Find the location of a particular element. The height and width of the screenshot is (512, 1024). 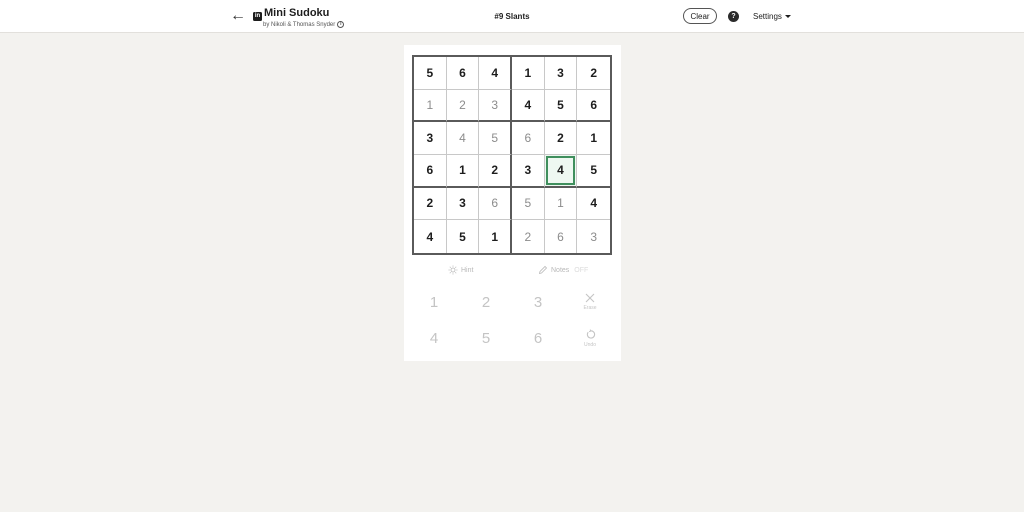

game-byline: by Nikoli & Thomas Snyder i is located at coordinates (304, 24).